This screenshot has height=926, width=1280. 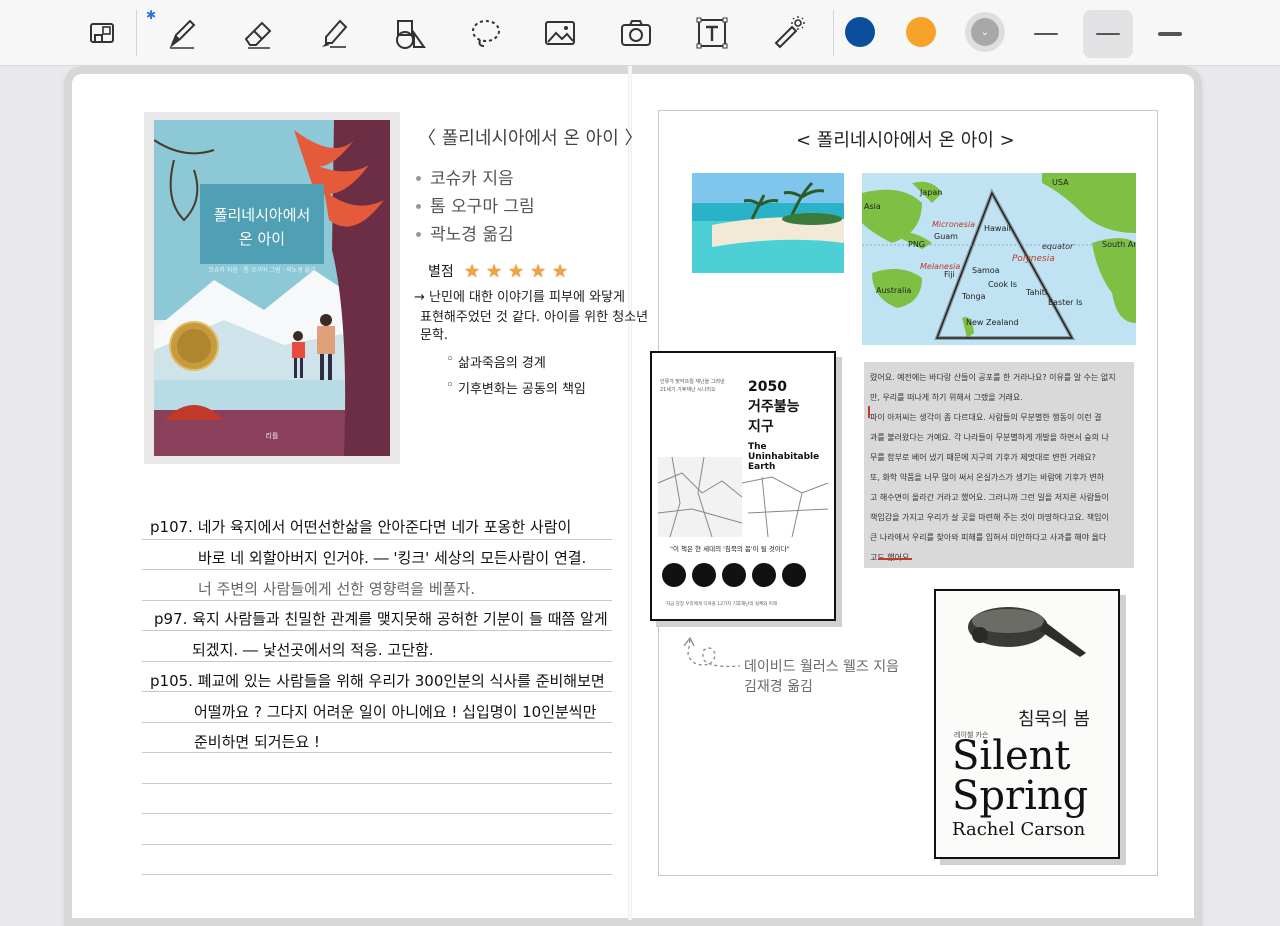 I want to click on map-label: Fiji, so click(x=949, y=274).